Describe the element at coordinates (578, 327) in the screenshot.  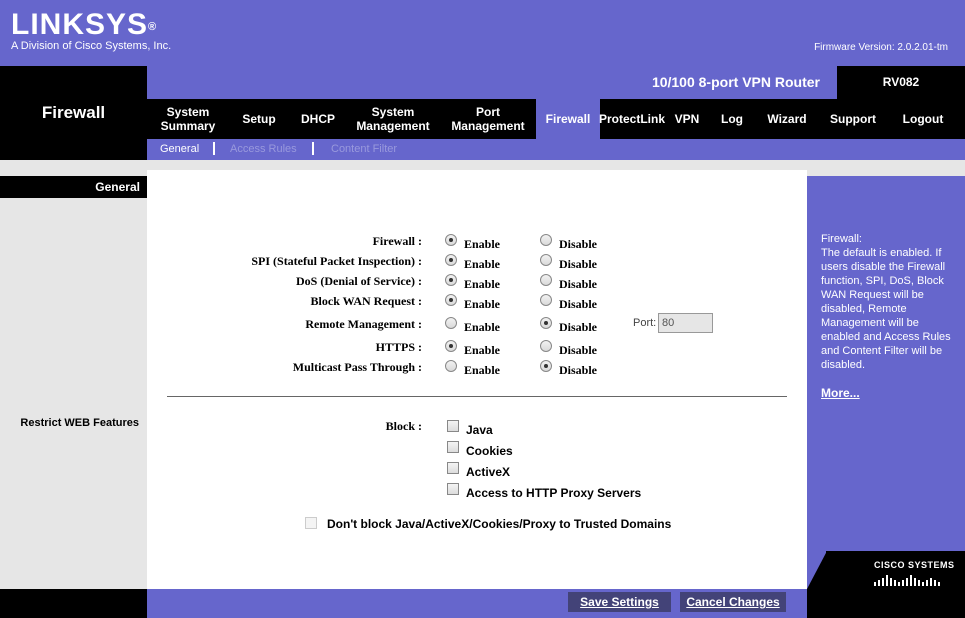
I see `remote-management-disable-label: Disable` at that location.